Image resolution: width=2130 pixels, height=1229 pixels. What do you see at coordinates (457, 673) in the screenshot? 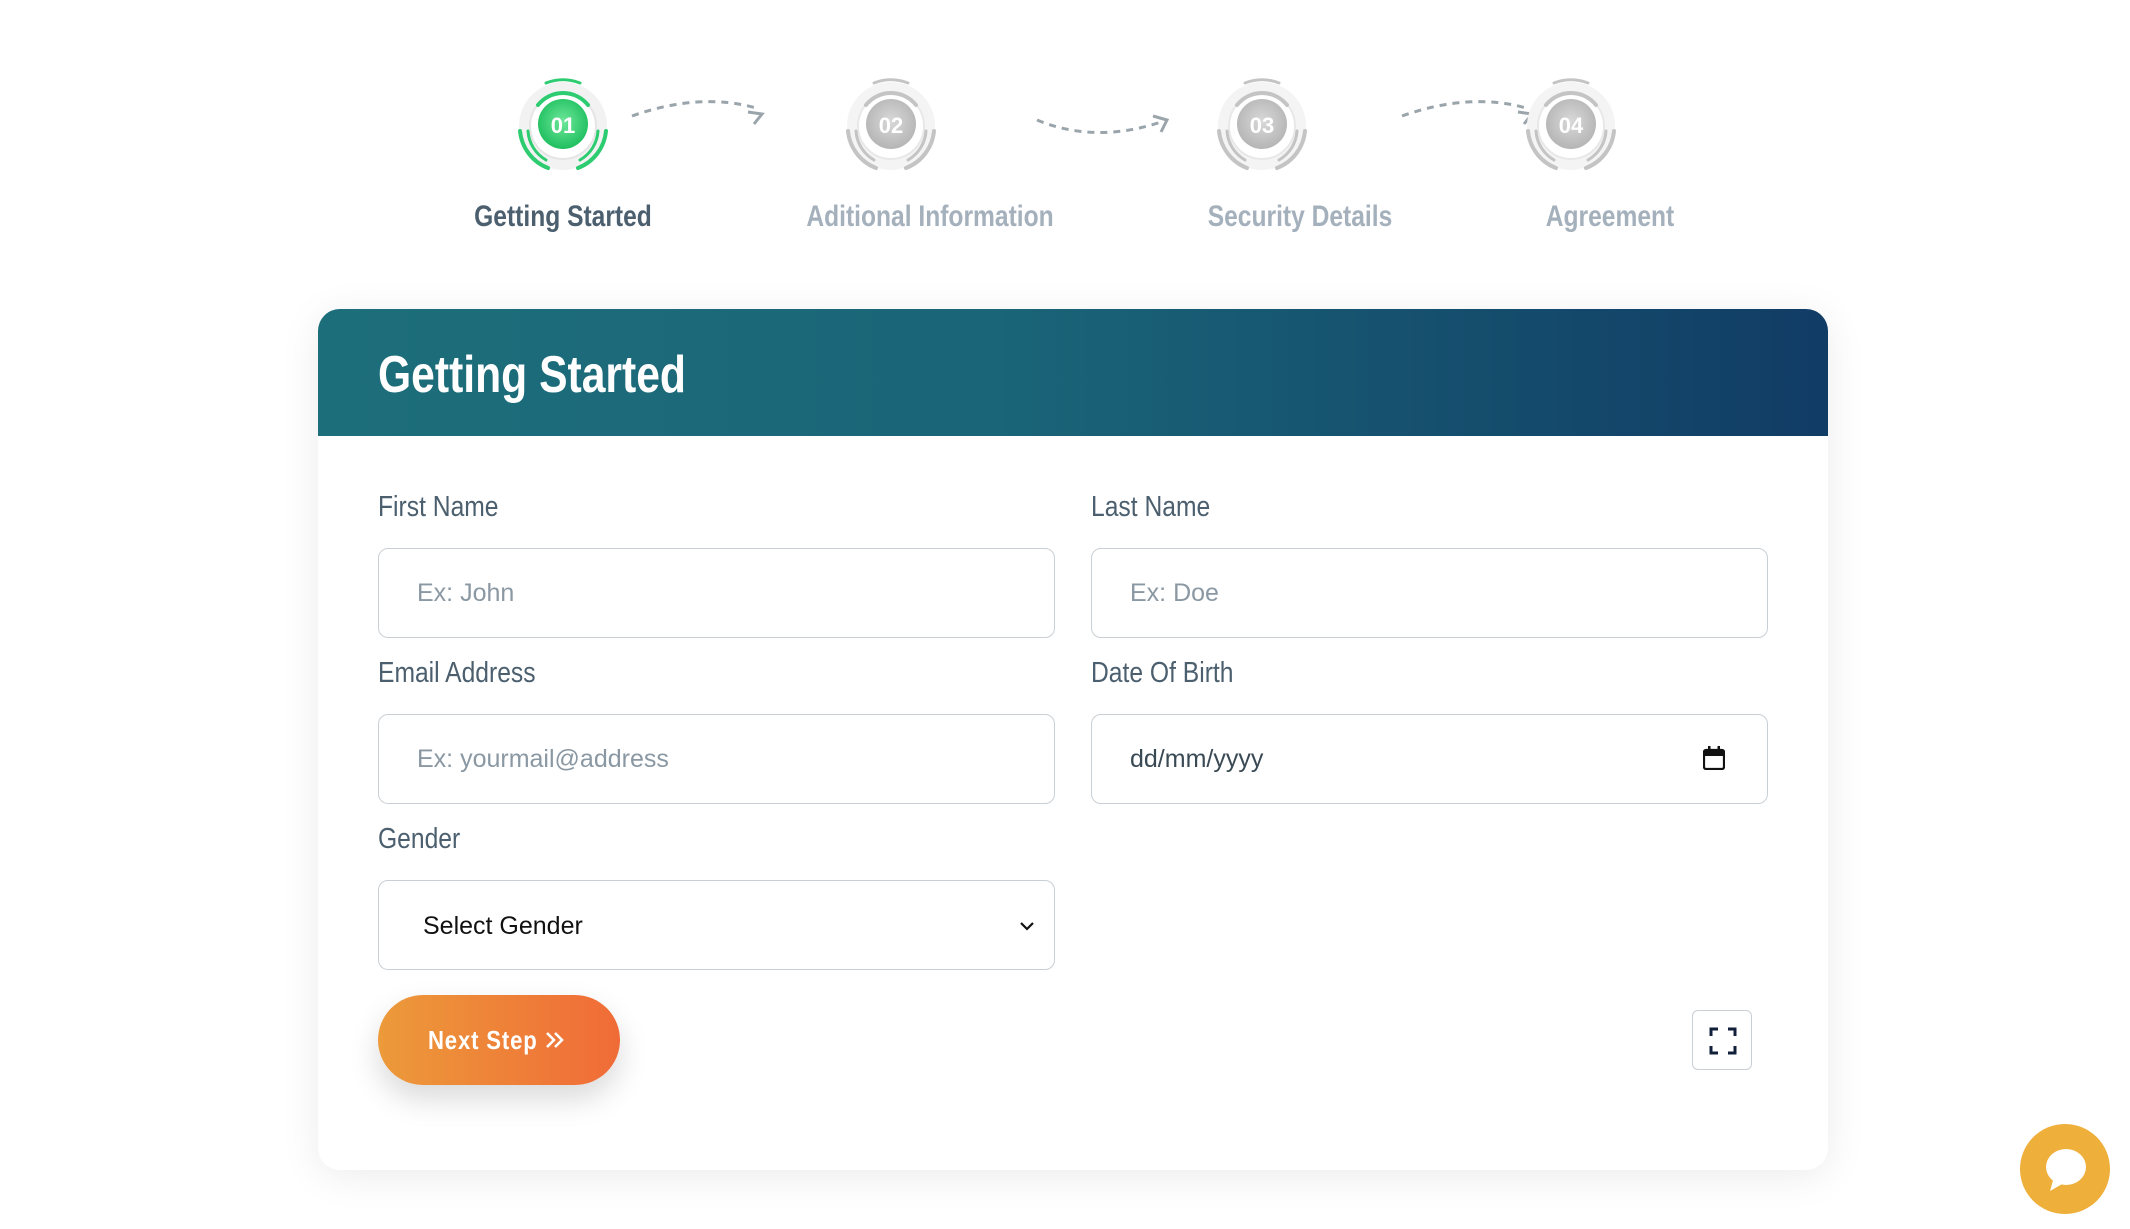
I see `email-label: Email Address` at bounding box center [457, 673].